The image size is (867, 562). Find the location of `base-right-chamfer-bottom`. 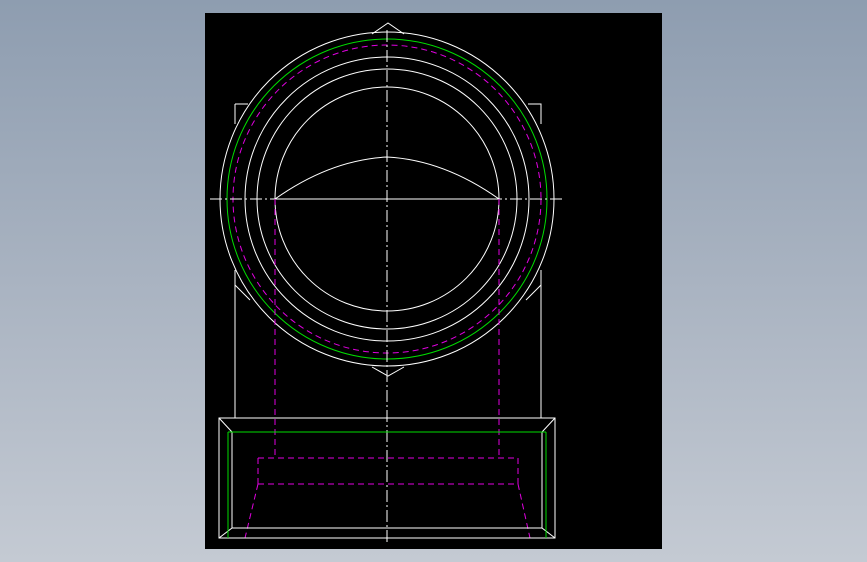

base-right-chamfer-bottom is located at coordinates (548, 533).